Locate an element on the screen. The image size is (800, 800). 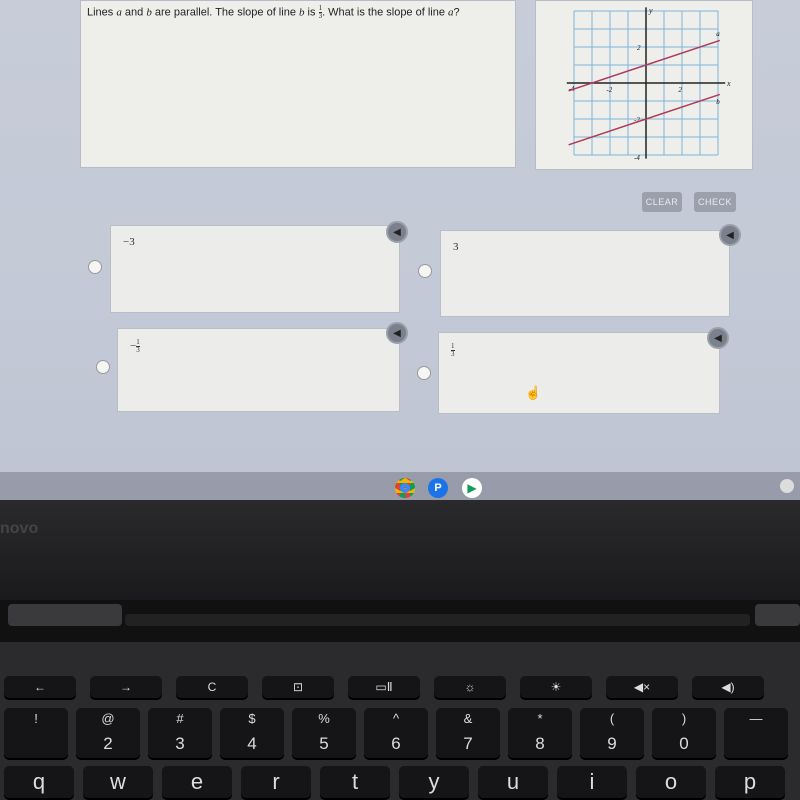
function-key: ◀) is located at coordinates (728, 687).